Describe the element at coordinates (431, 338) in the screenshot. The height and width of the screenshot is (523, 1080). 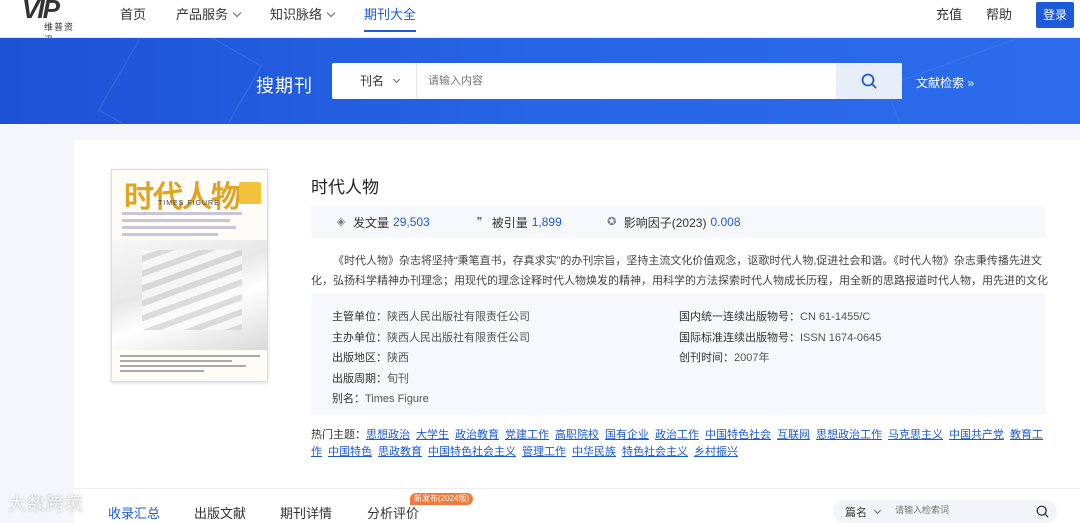
I see `info-sponsor: 主办单位：陕西人民出版社有限责任公司` at that location.